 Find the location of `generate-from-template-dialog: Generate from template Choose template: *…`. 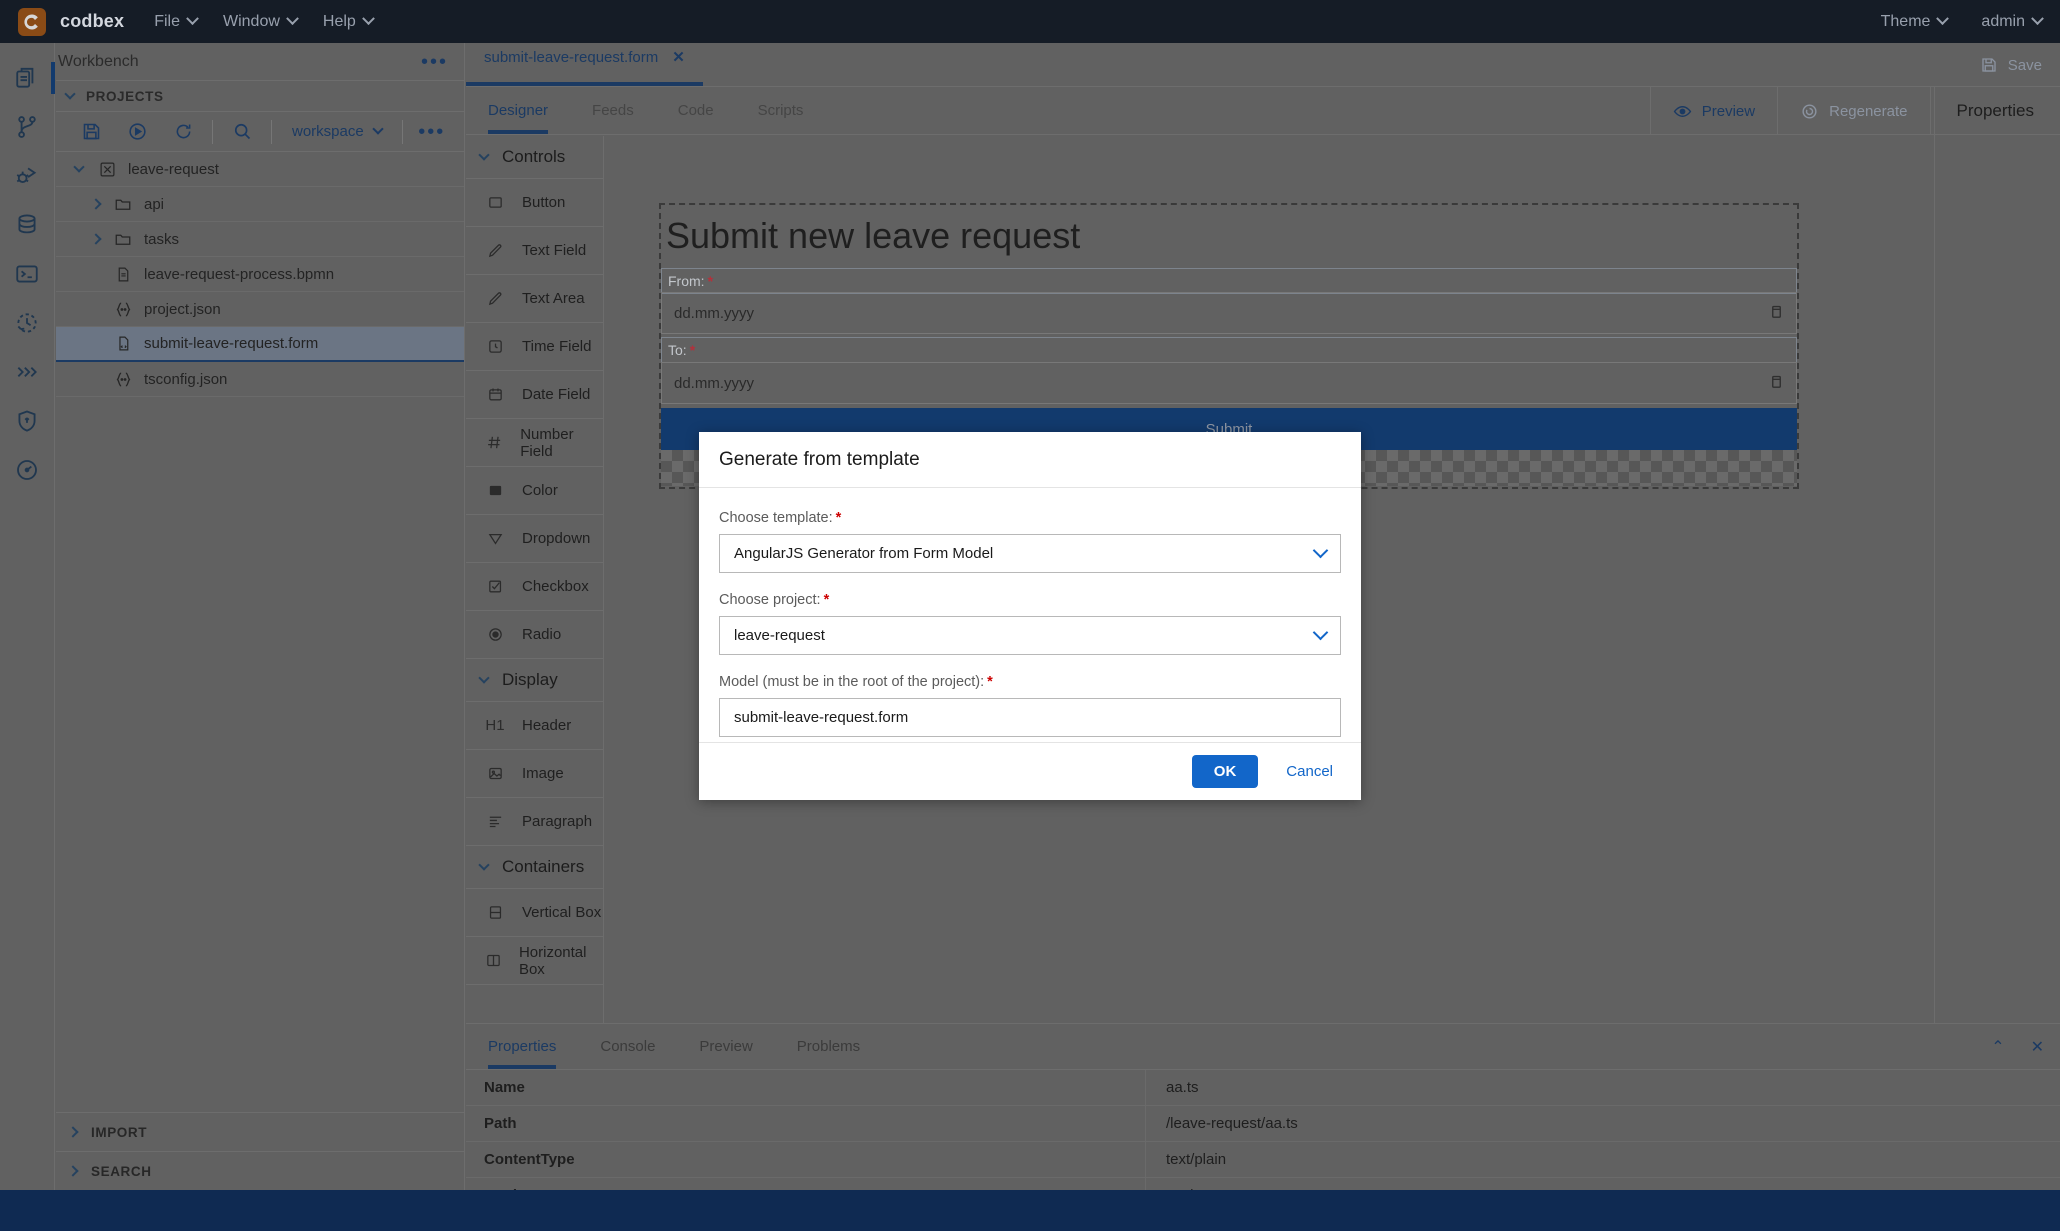

generate-from-template-dialog: Generate from template Choose template: *… is located at coordinates (1030, 616).